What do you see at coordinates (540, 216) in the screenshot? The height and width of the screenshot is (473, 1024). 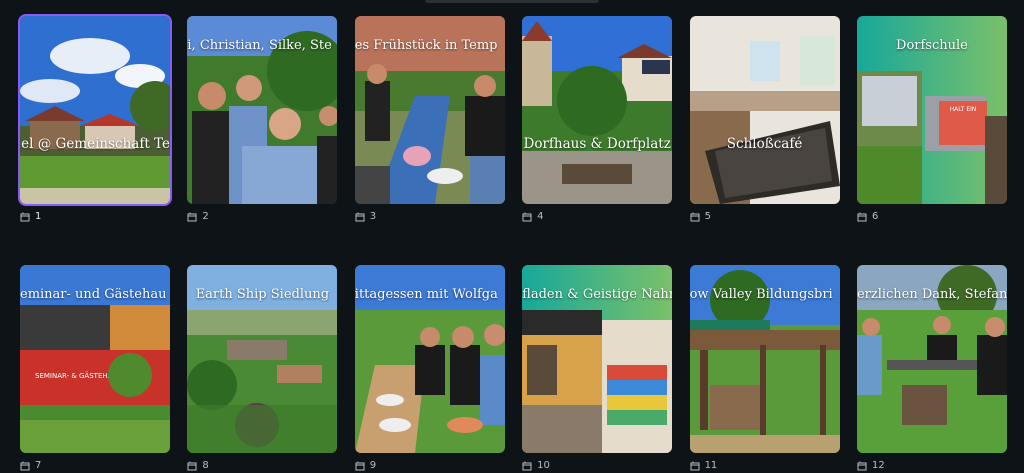 I see `page-number: 4` at bounding box center [540, 216].